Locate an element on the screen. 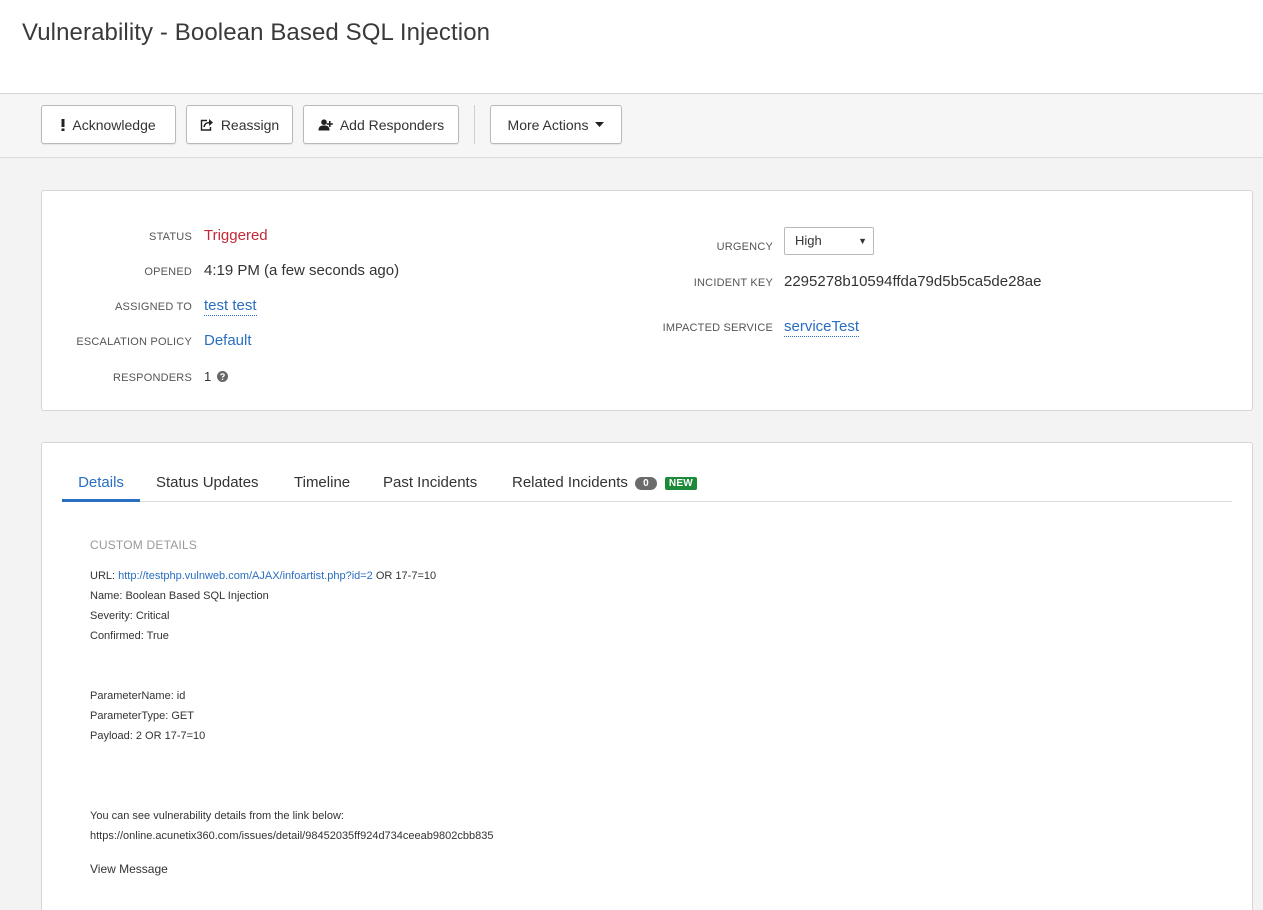 Image resolution: width=1263 pixels, height=910 pixels. opened-value: 4:19 PM (a few seconds ago) is located at coordinates (302, 270).